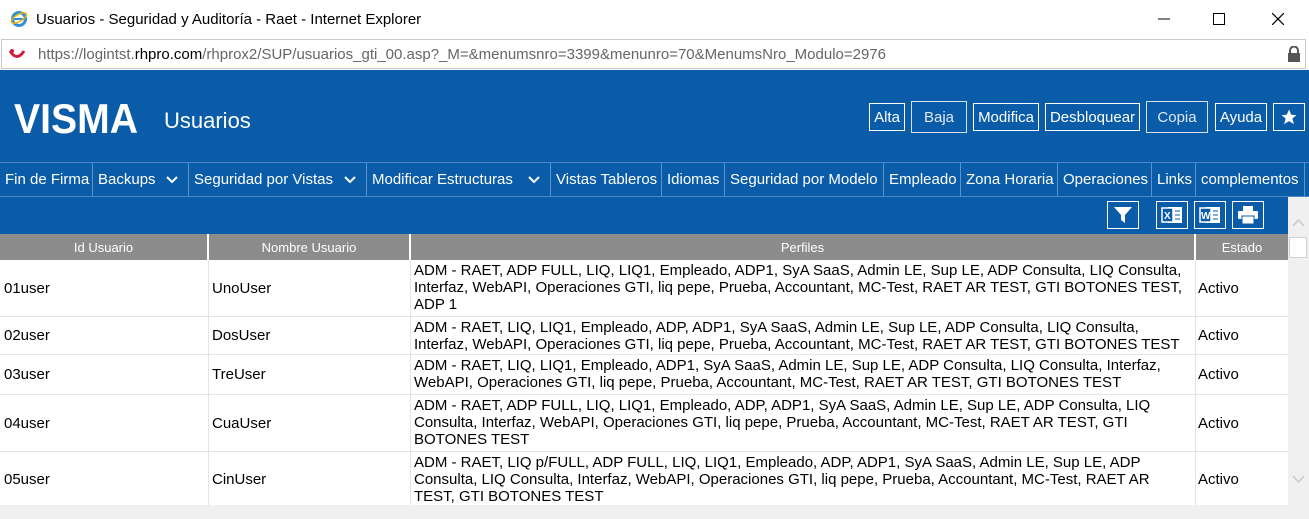 The image size is (1309, 519). I want to click on export-excel-button: X, so click(1172, 215).